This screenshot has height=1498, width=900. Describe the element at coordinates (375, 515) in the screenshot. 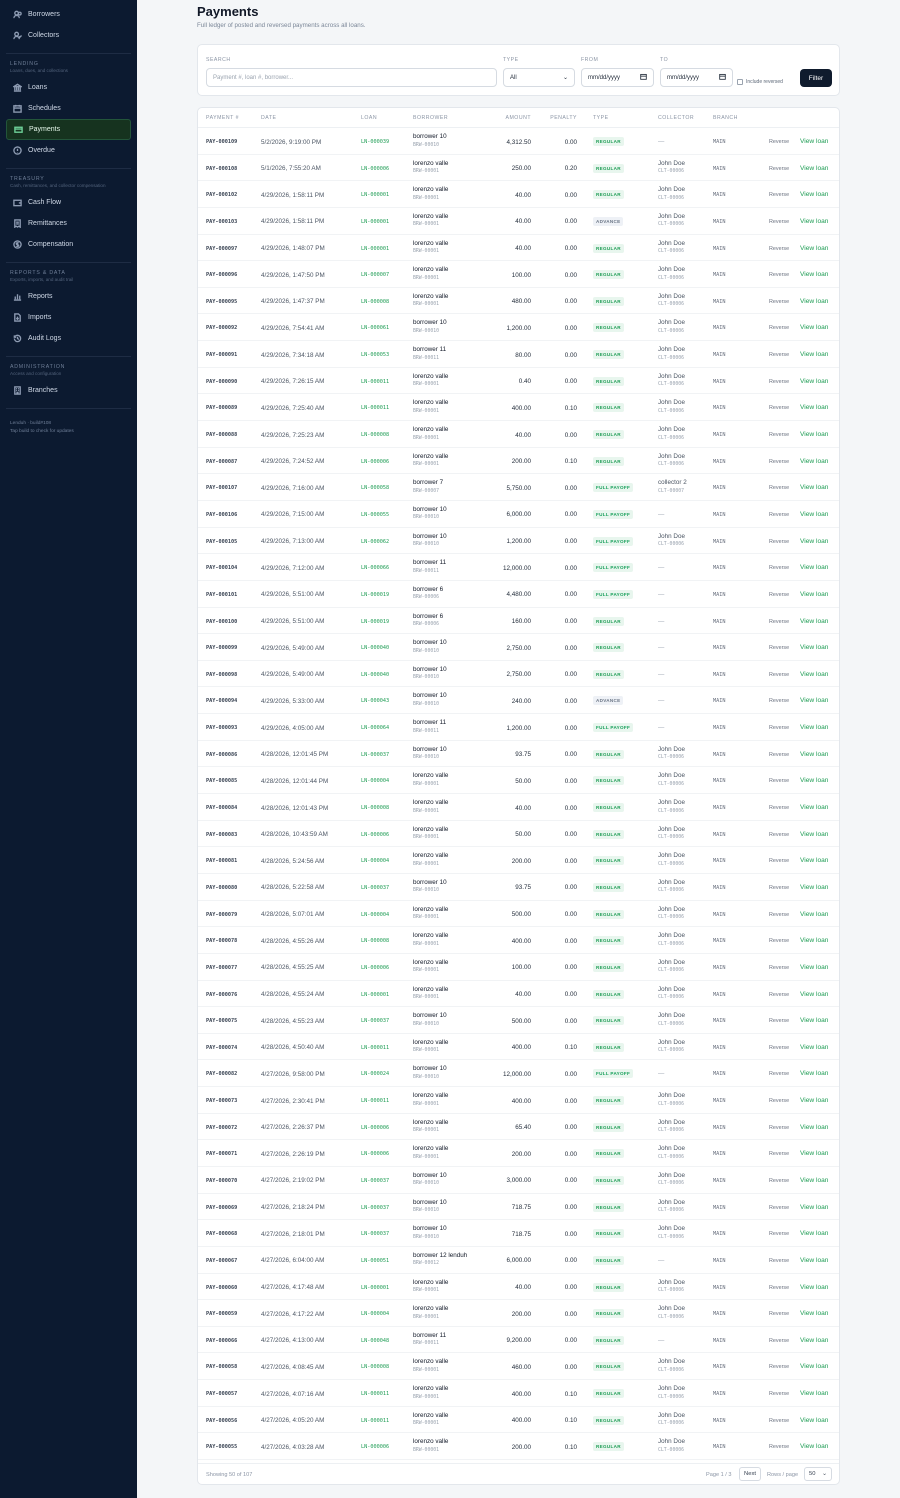

I see `loan-link: LN-000055` at that location.